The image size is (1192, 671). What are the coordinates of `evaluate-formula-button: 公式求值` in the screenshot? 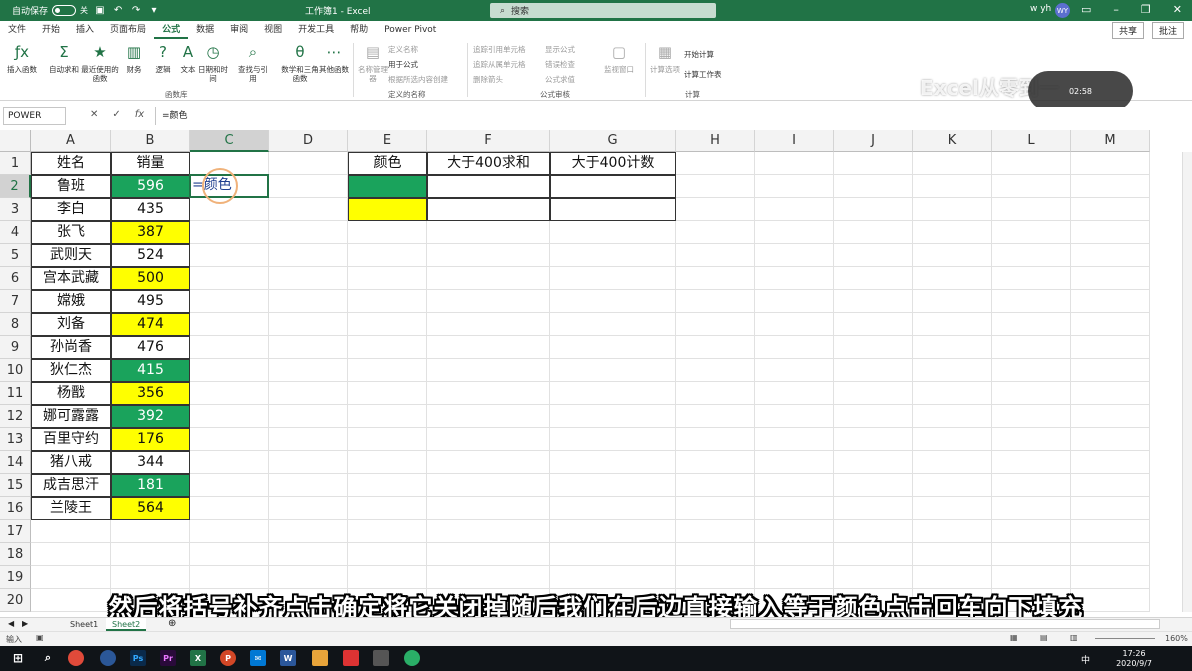 It's located at (560, 79).